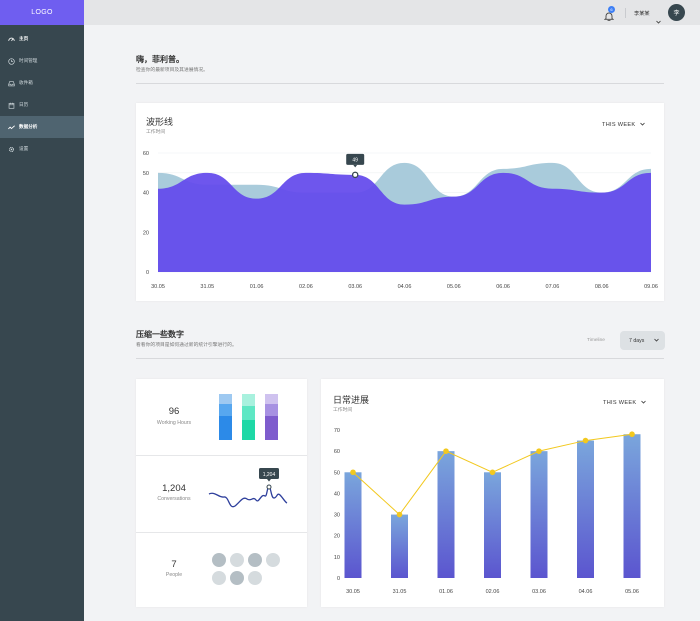 The width and height of the screenshot is (700, 621). Describe the element at coordinates (42, 310) in the screenshot. I see `sidebar: LOGO 主页 时间管理 收件箱 日历 数据分析 设置` at that location.